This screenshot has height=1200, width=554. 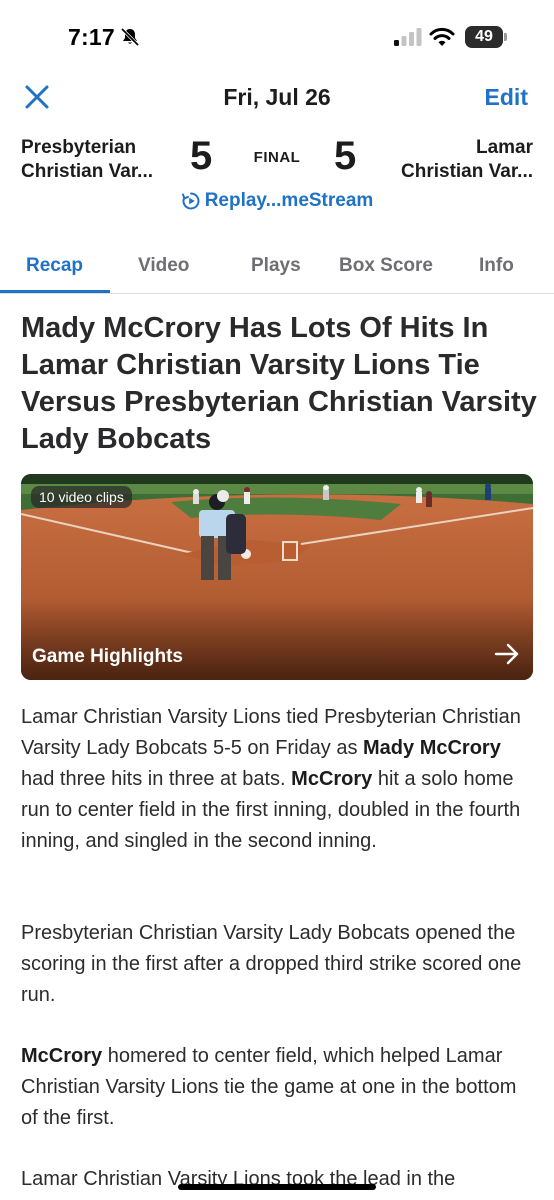 What do you see at coordinates (163, 266) in the screenshot?
I see `tab-video: Video` at bounding box center [163, 266].